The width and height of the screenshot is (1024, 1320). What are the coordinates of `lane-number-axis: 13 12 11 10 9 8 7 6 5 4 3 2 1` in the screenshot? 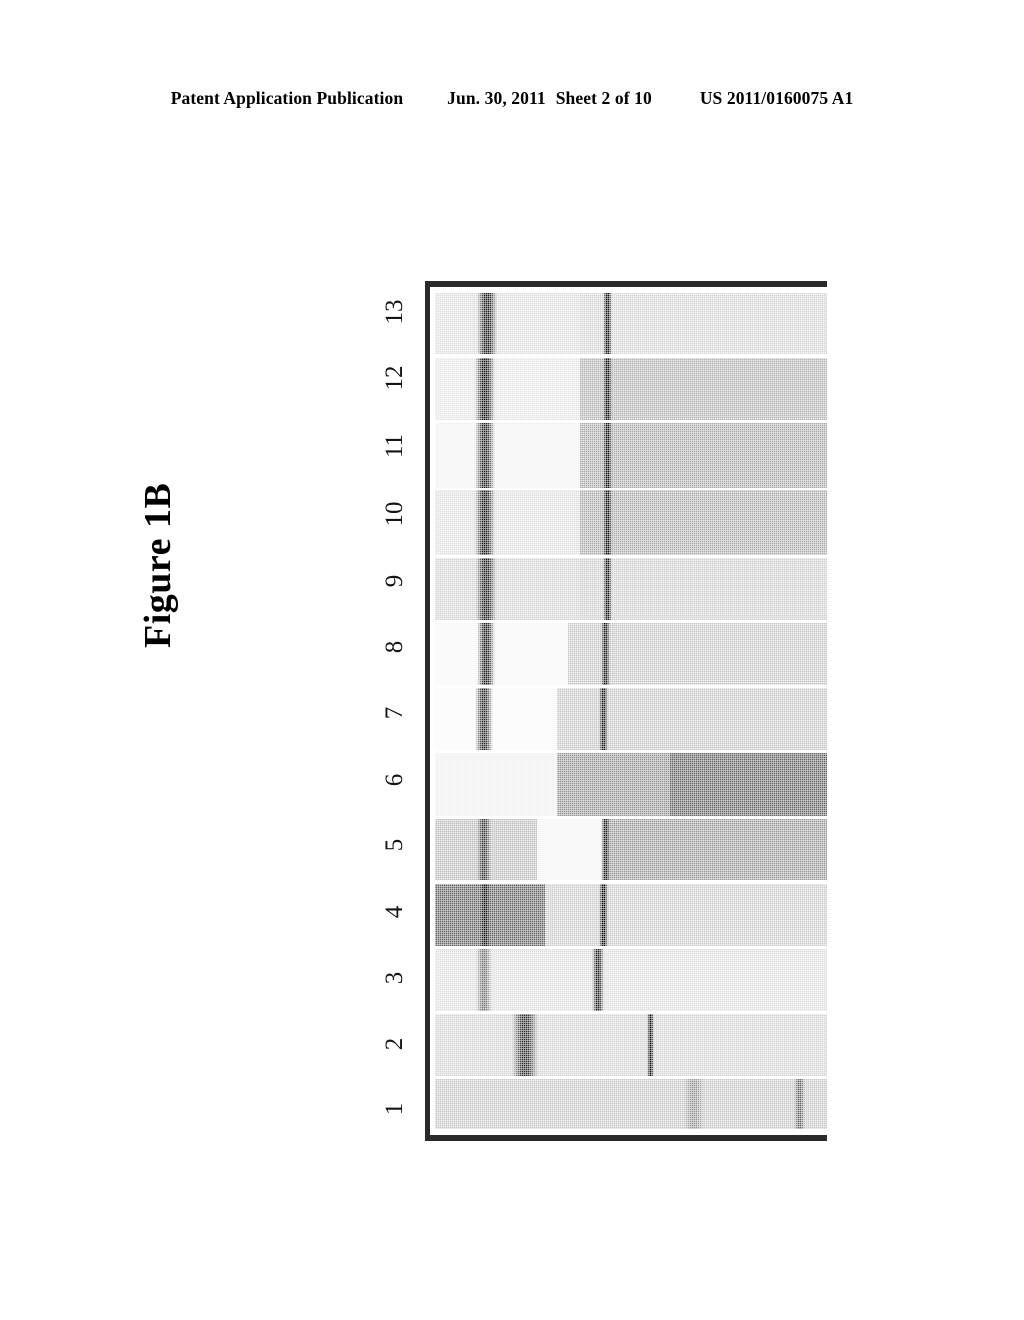 It's located at (394, 711).